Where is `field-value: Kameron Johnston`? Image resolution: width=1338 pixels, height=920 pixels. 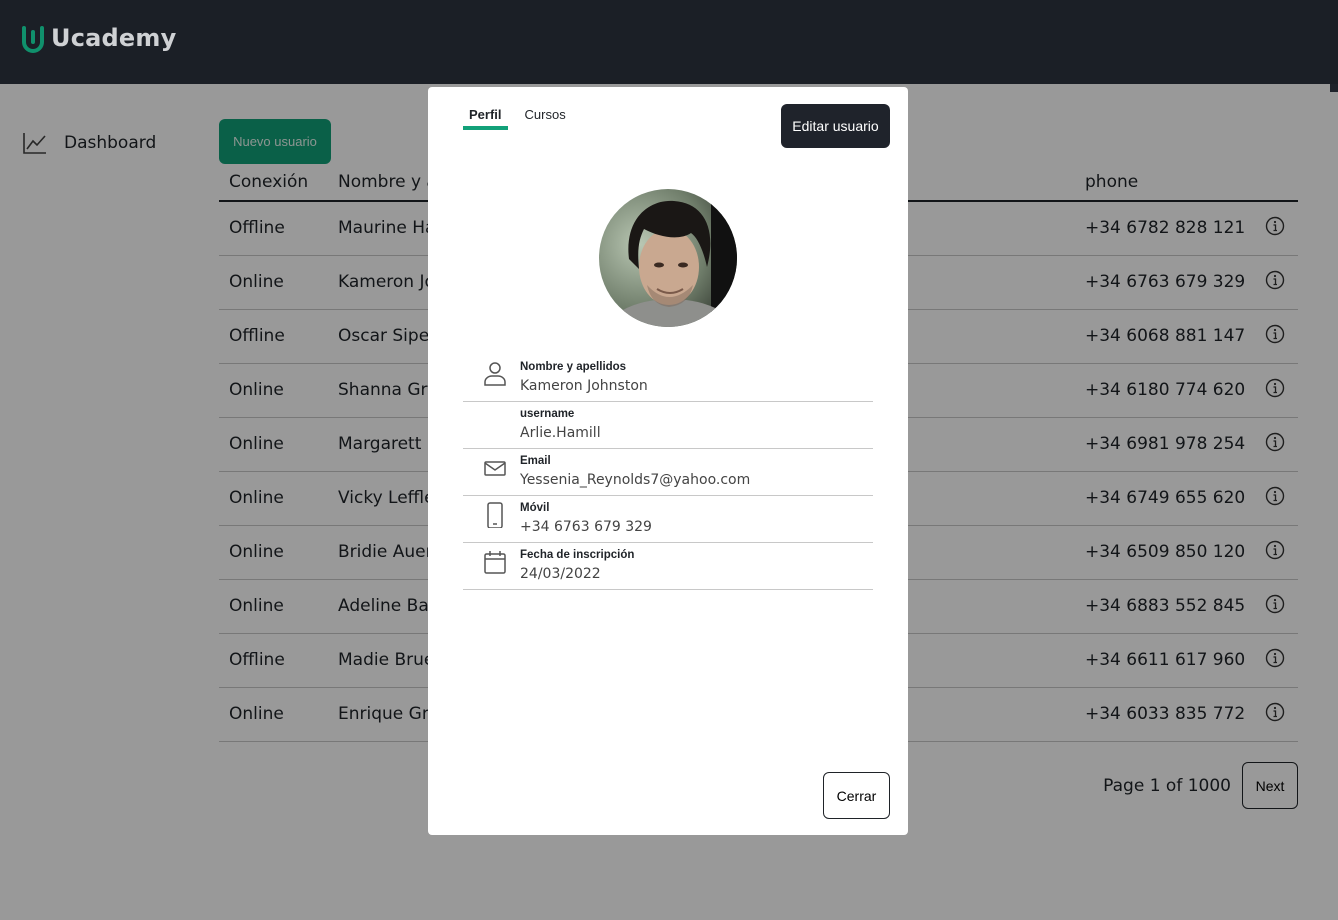
field-value: Kameron Johnston is located at coordinates (584, 386).